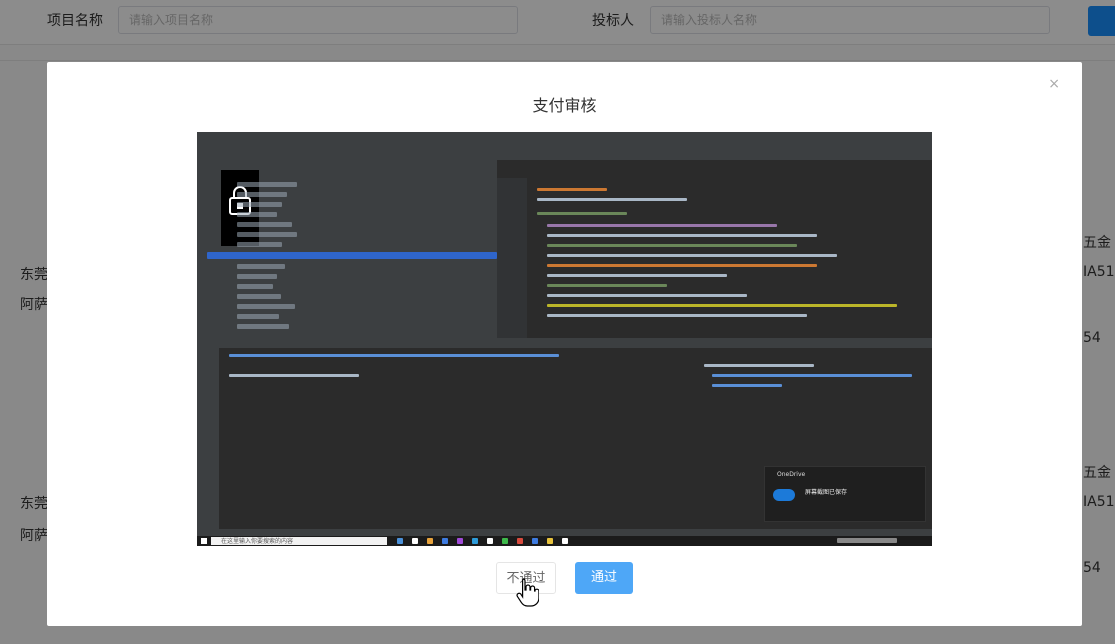 This screenshot has height=644, width=1115. I want to click on code-editor, so click(714, 249).